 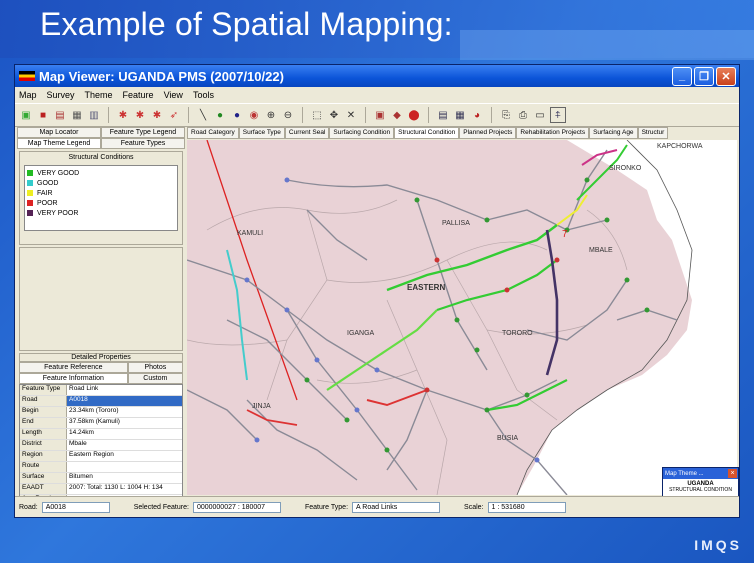 I want to click on property-row: Road A0018, so click(x=101, y=401).